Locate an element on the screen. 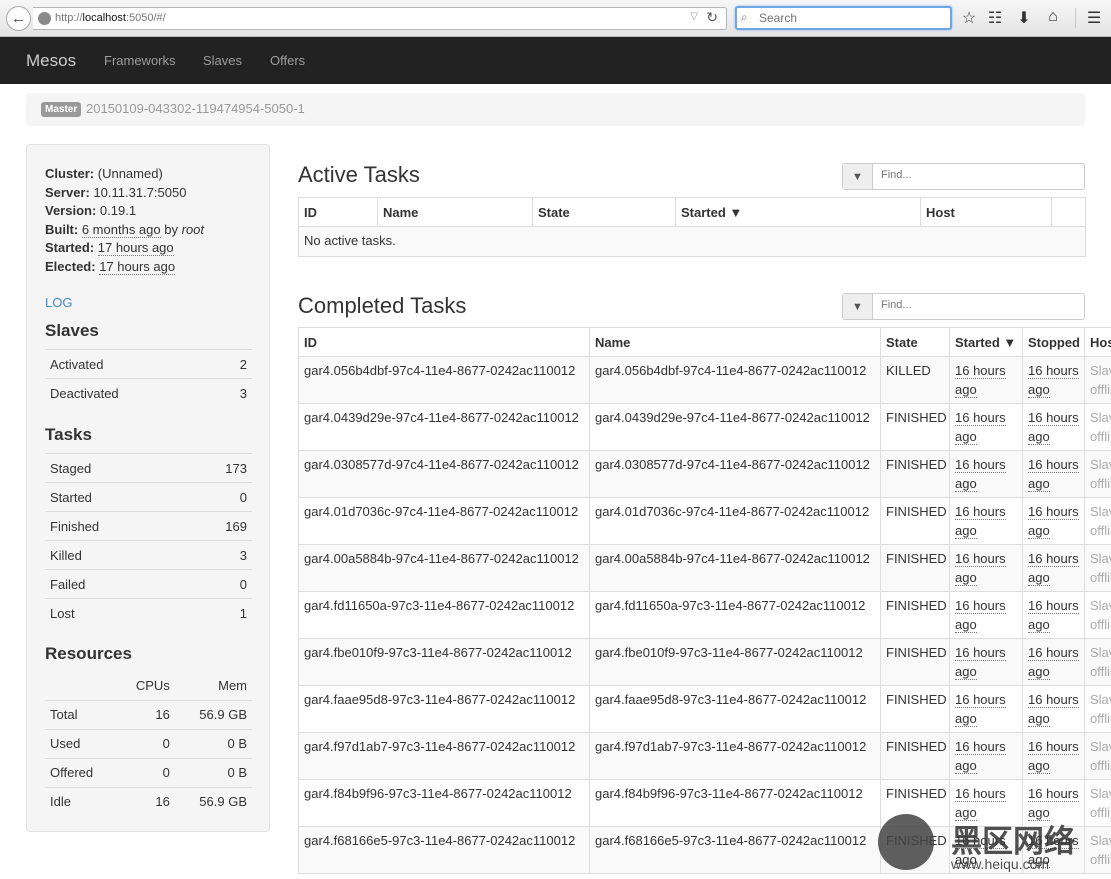 The width and height of the screenshot is (1111, 879). resources-heading: Resources is located at coordinates (88, 653).